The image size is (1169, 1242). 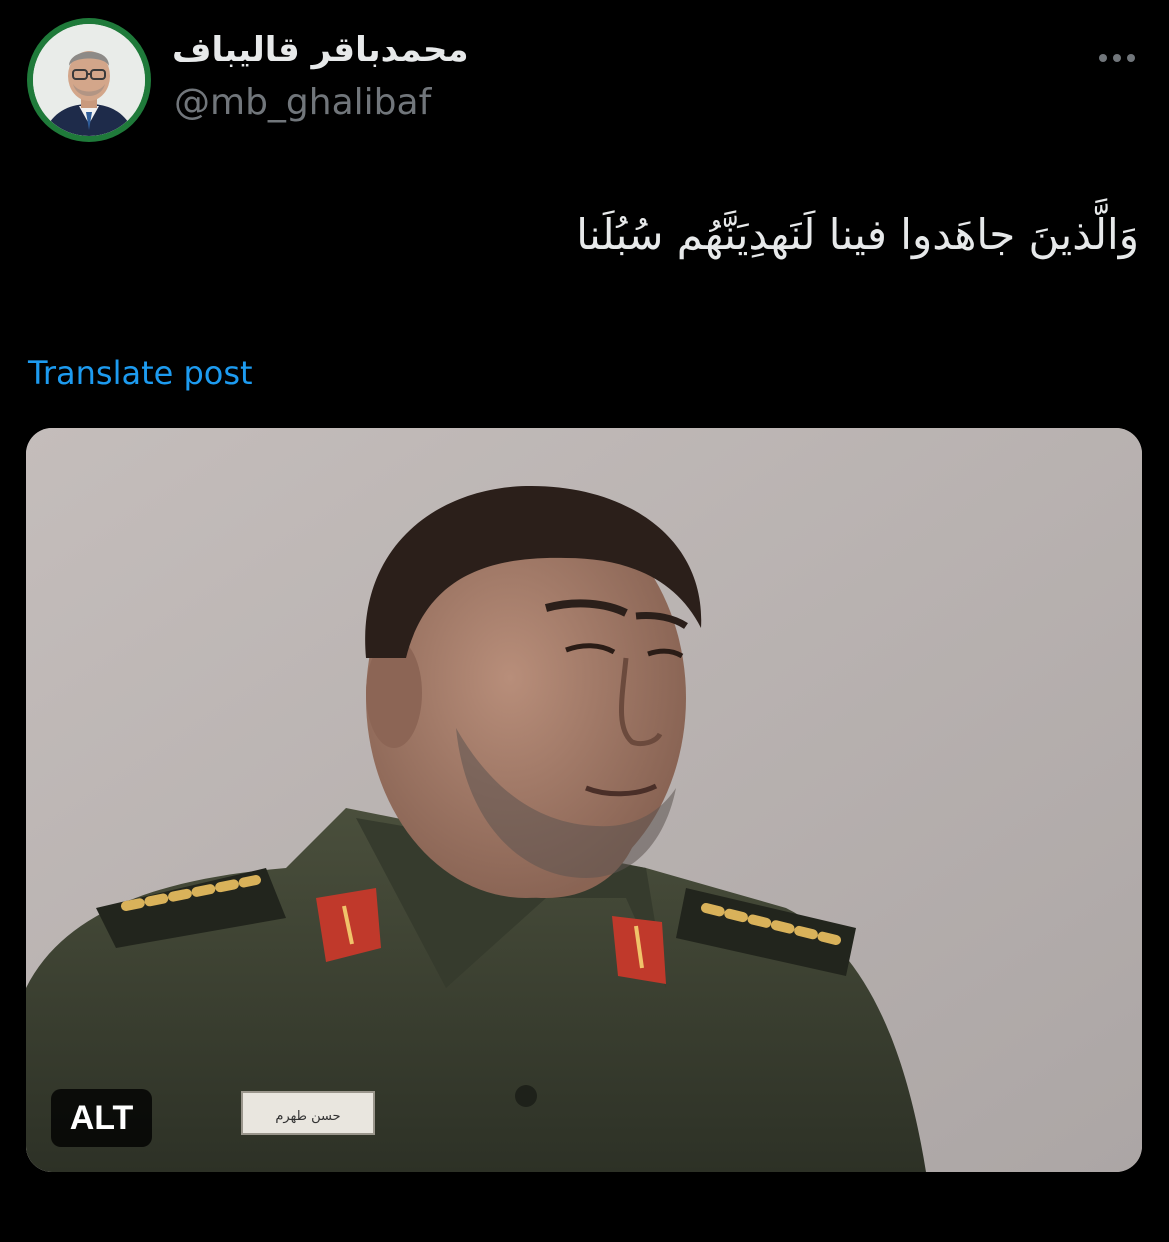 What do you see at coordinates (302, 102) in the screenshot?
I see `author-handle: @mb_ghalibaf` at bounding box center [302, 102].